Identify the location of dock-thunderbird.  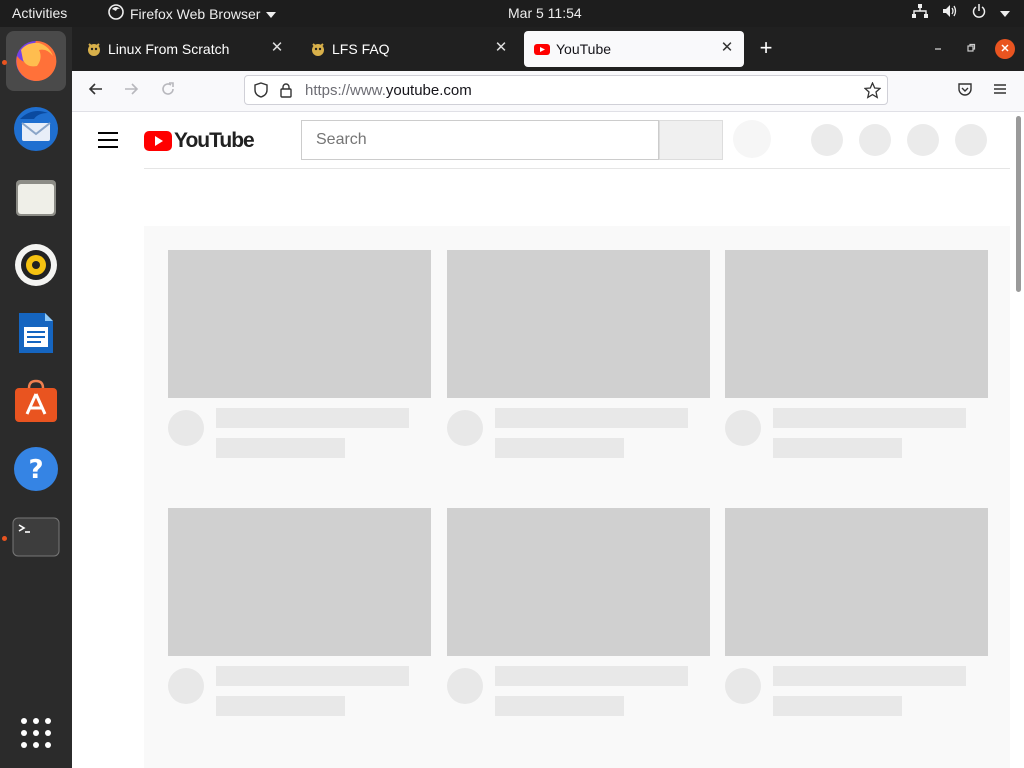
(36, 129).